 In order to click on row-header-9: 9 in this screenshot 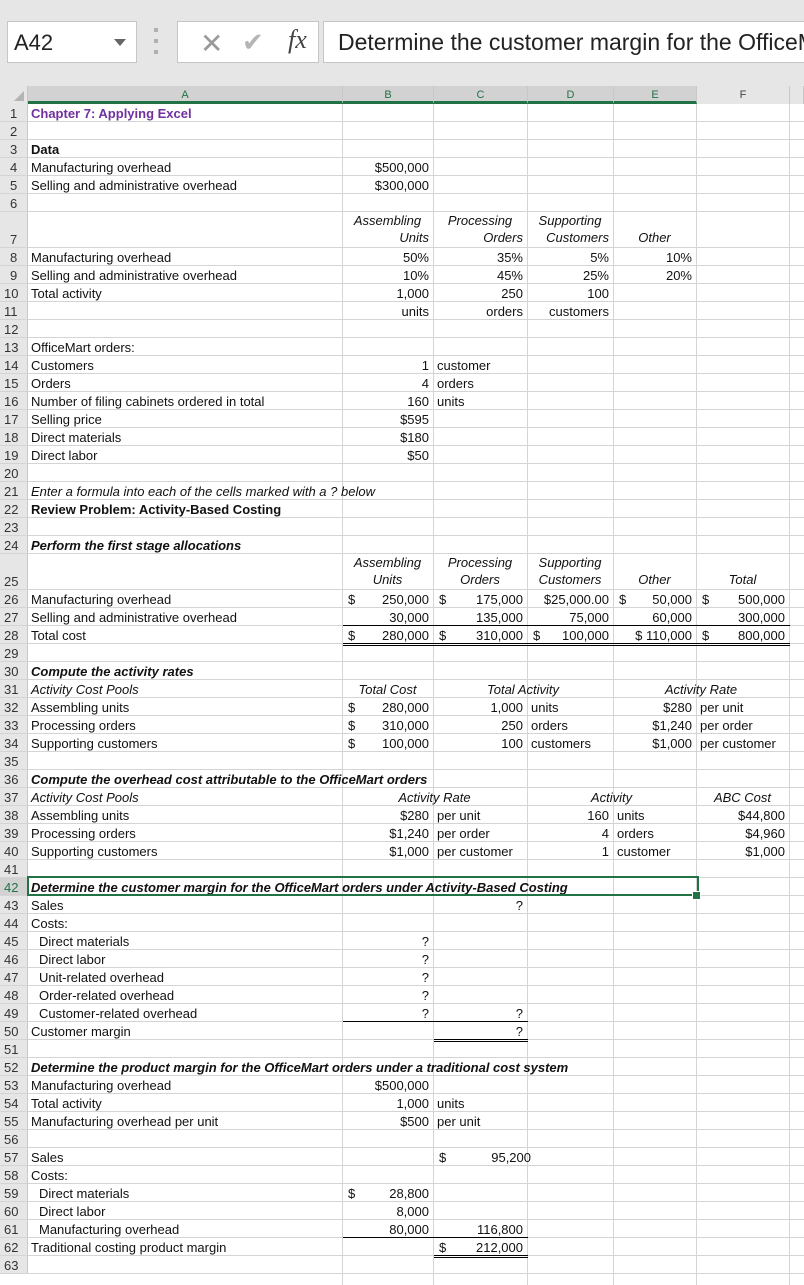, I will do `click(14, 275)`.